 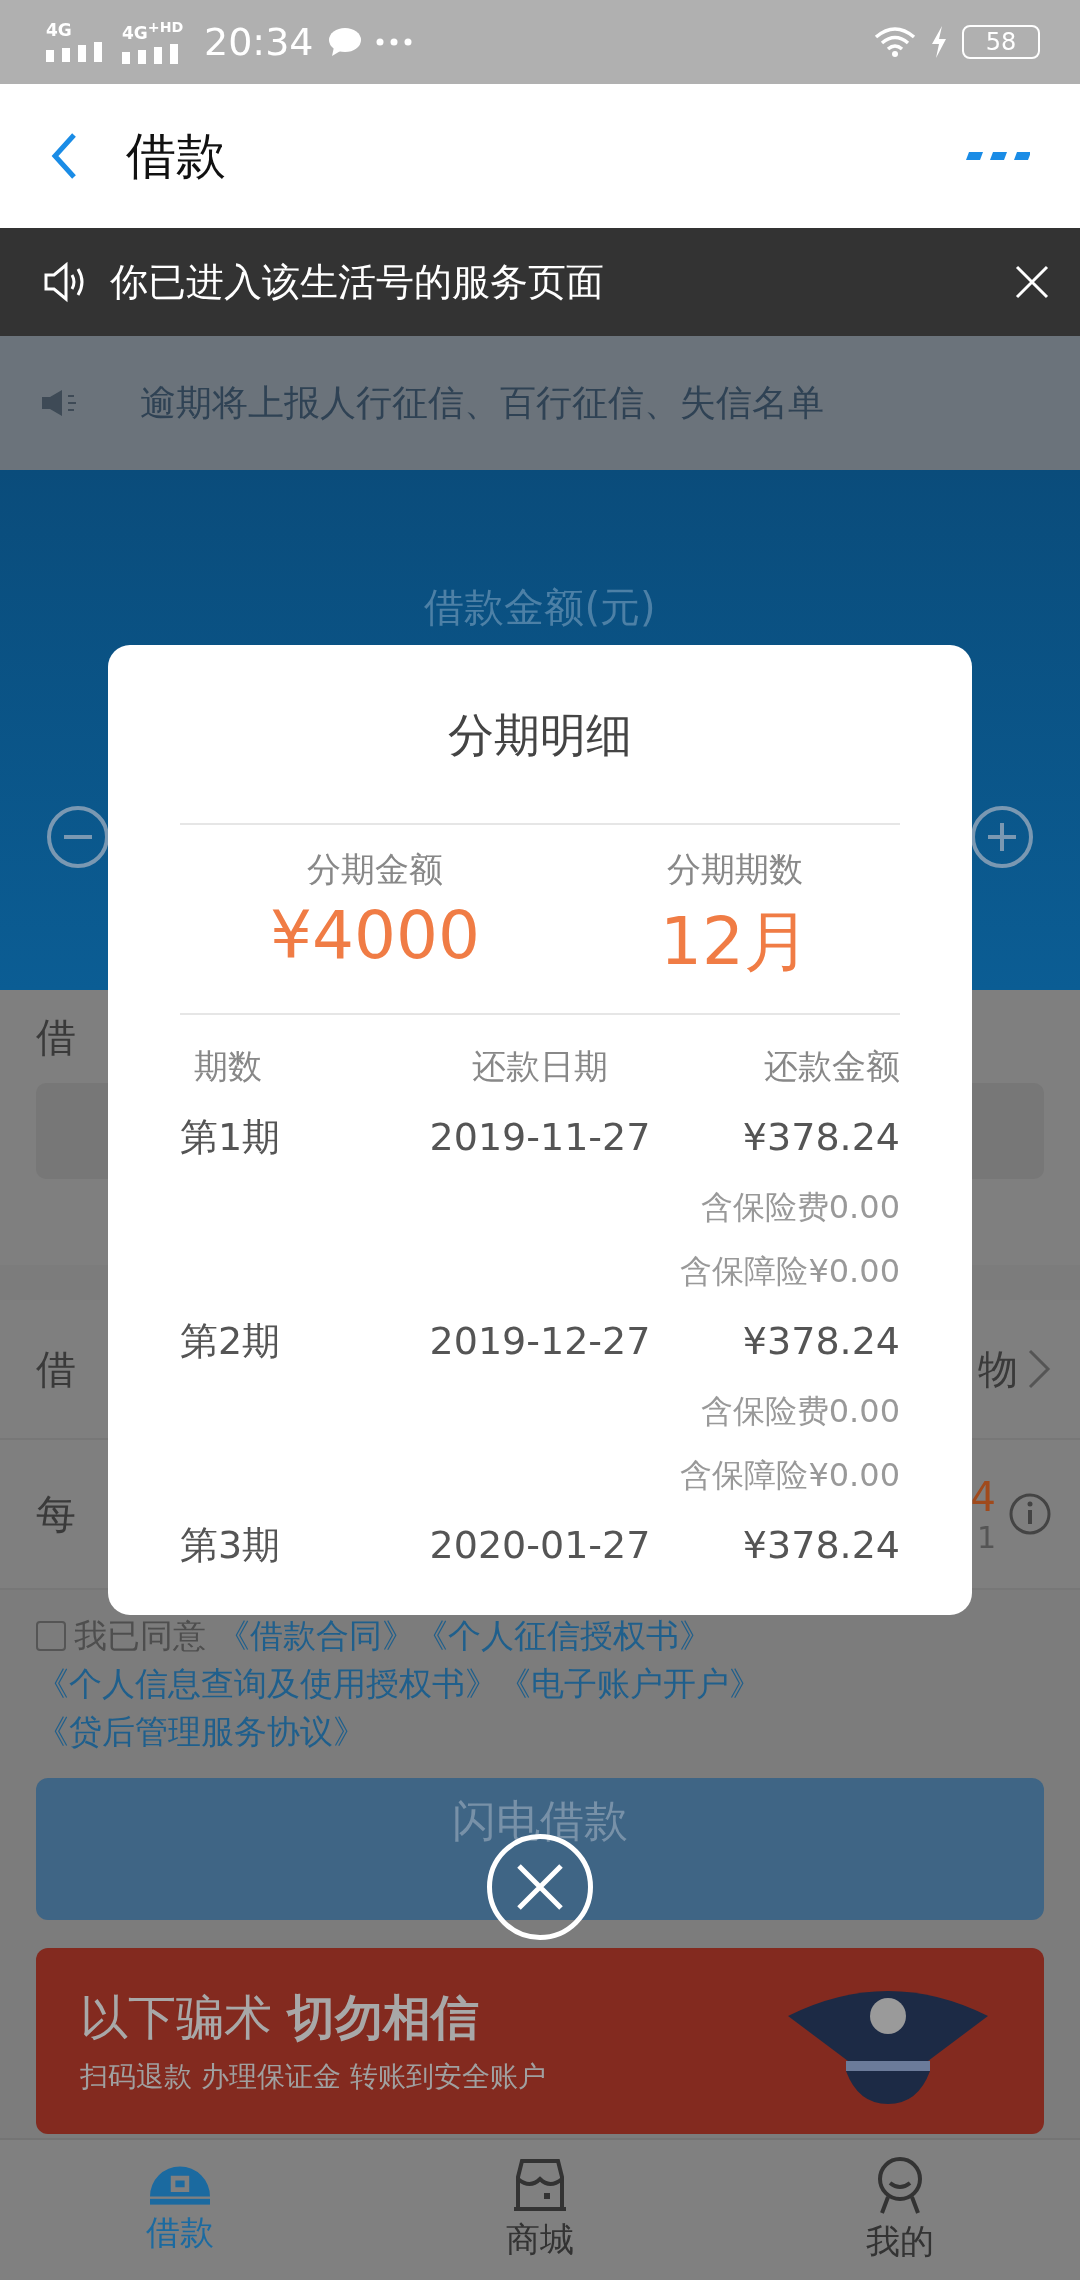 I want to click on more-dots-icon, so click(x=393, y=42).